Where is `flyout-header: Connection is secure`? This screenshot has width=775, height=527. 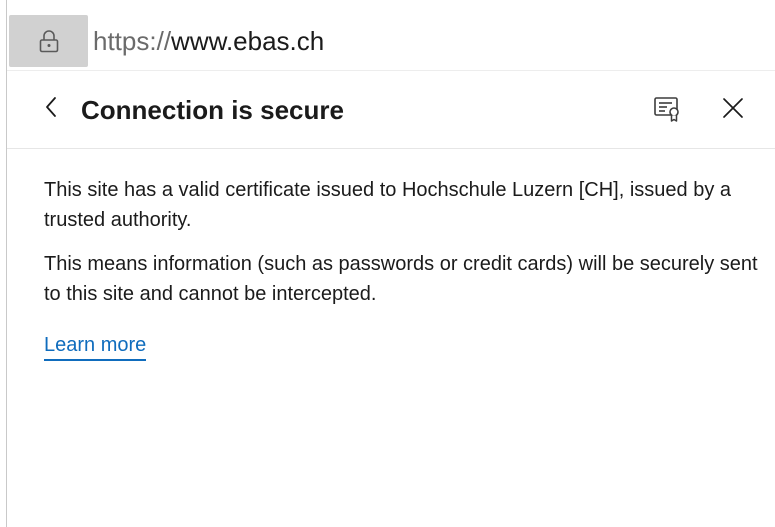 flyout-header: Connection is secure is located at coordinates (391, 110).